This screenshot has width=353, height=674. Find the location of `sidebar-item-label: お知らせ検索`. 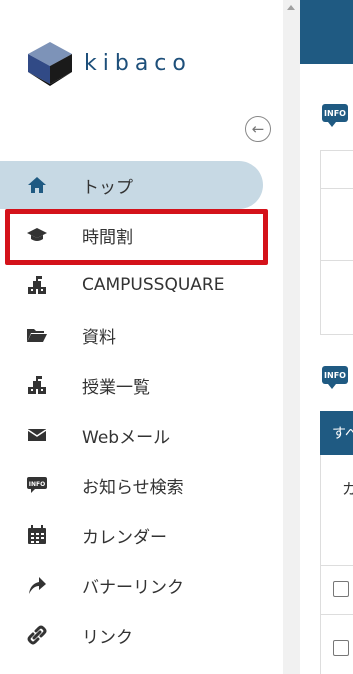

sidebar-item-label: お知らせ検索 is located at coordinates (133, 487).